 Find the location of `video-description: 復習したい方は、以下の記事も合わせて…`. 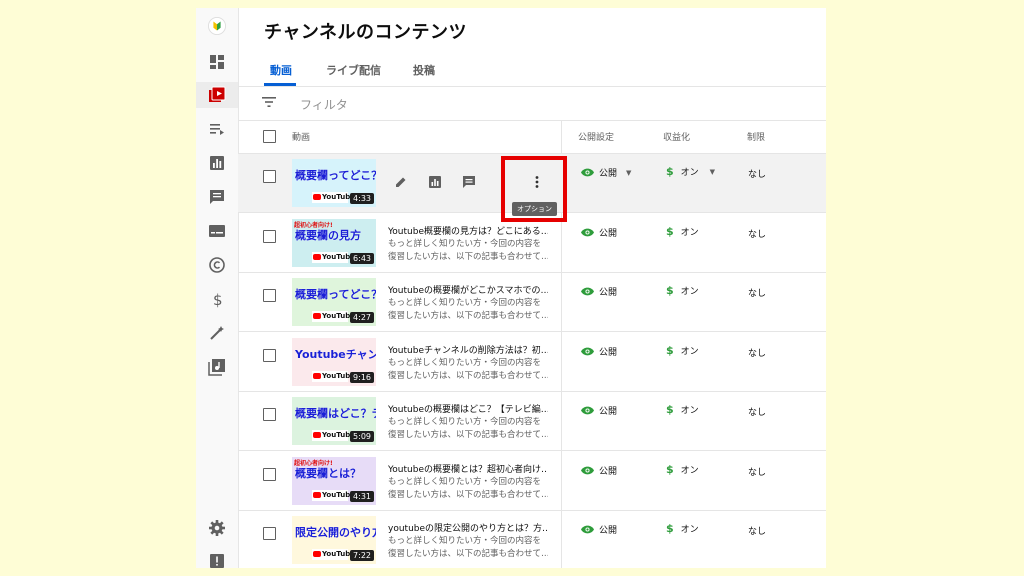

video-description: 復習したい方は、以下の記事も合わせて… is located at coordinates (468, 495).